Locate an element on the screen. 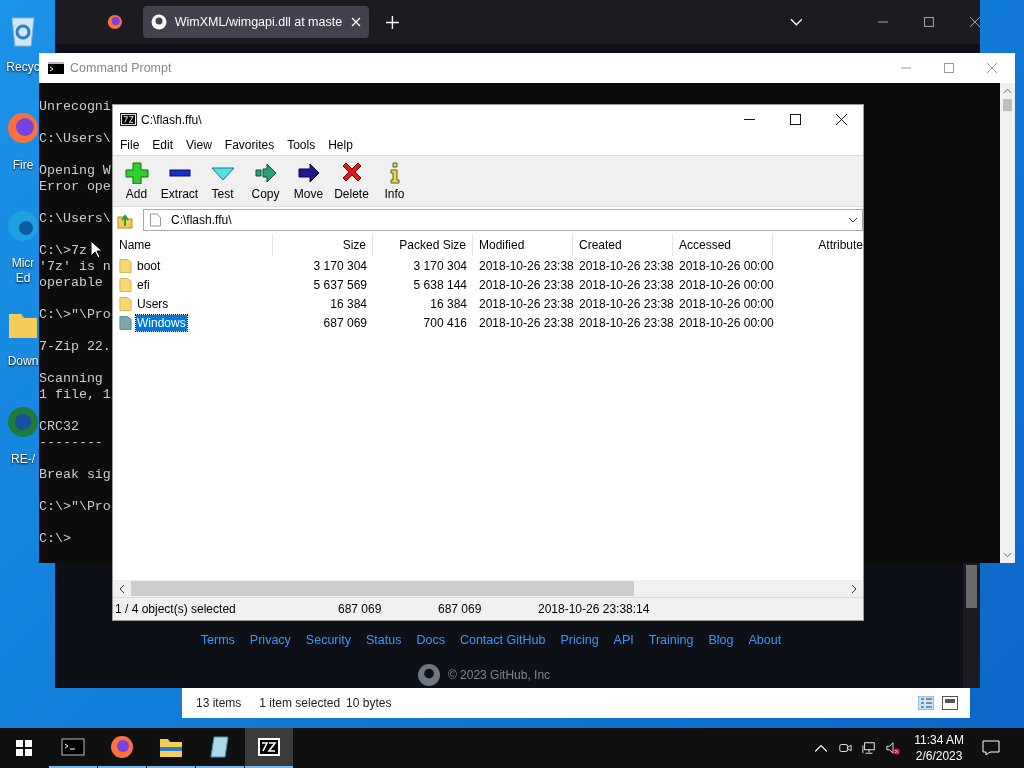  status-text: 2018-10-26 23:38:14 is located at coordinates (593, 609).